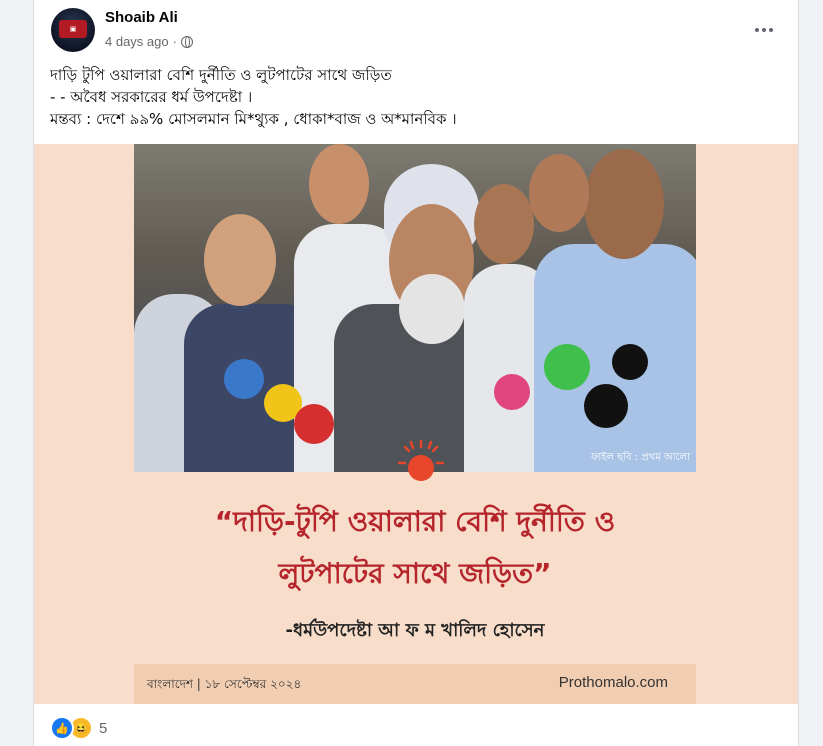  What do you see at coordinates (416, 30) in the screenshot?
I see `post-header: ▣ Shoaib Ali 4 days ago ·` at bounding box center [416, 30].